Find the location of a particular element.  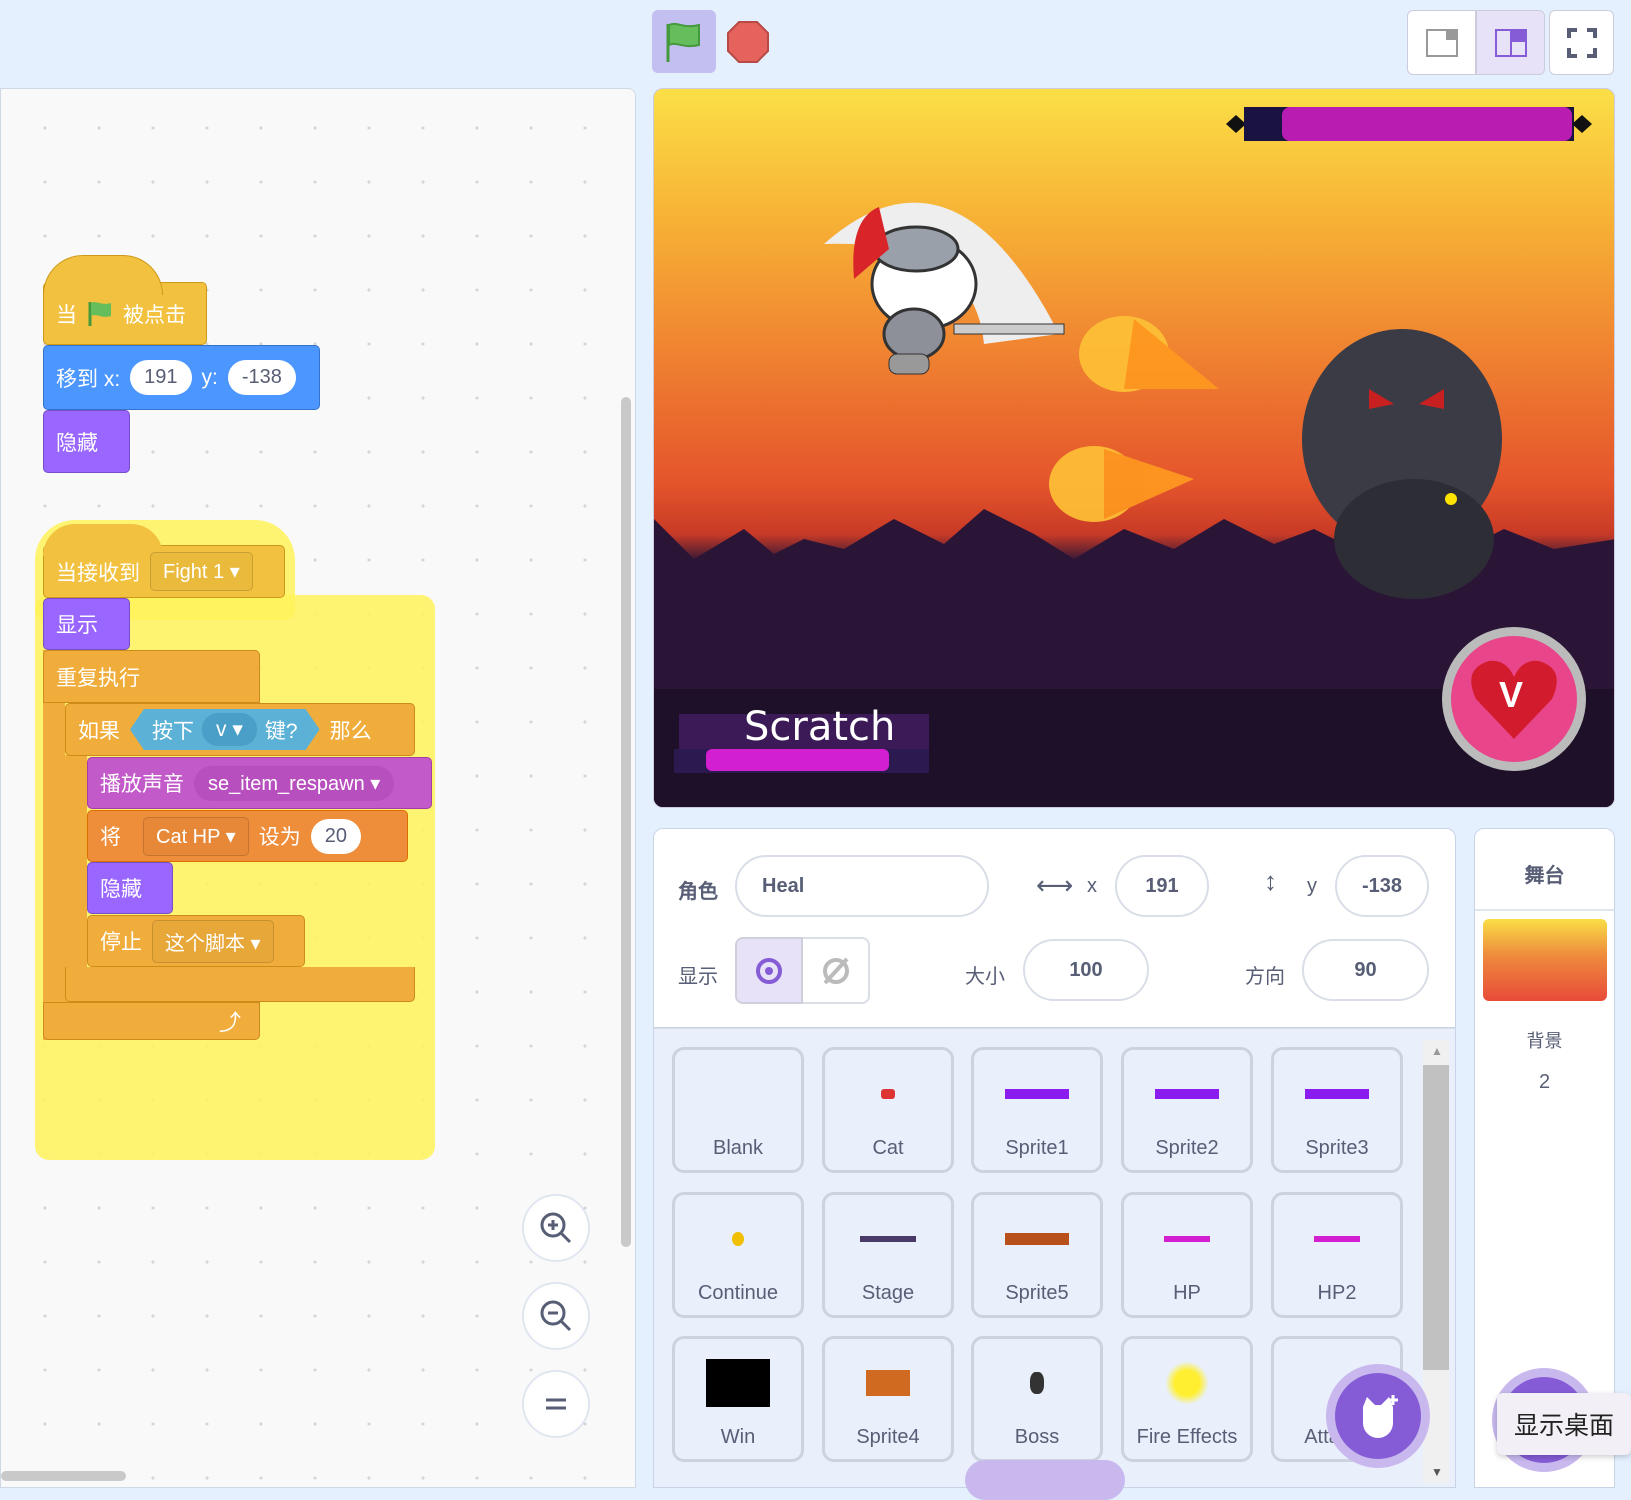

go-to-xy-block: 移到 x: 191 y: -138 is located at coordinates (181, 377).